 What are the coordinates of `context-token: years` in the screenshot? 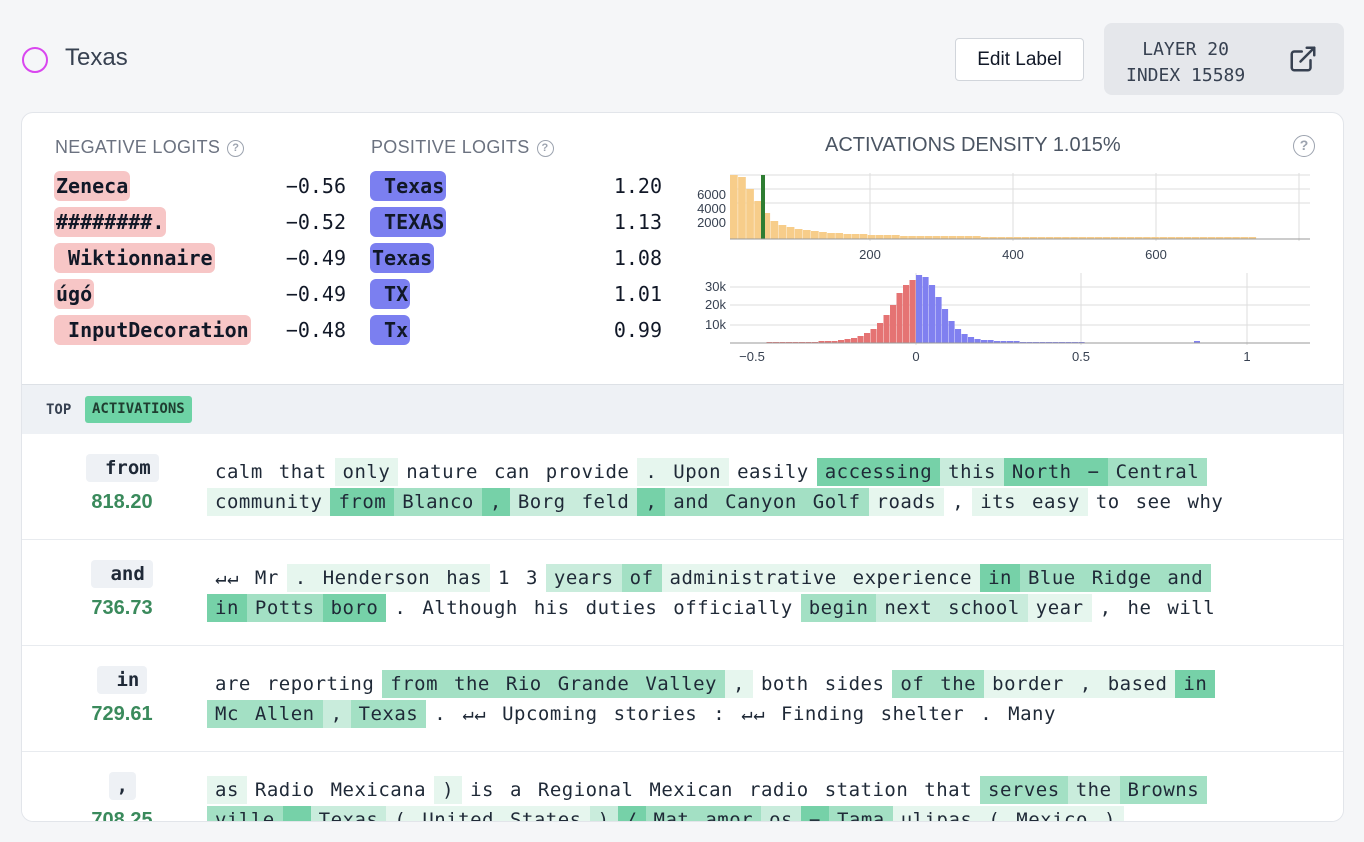 It's located at (583, 578).